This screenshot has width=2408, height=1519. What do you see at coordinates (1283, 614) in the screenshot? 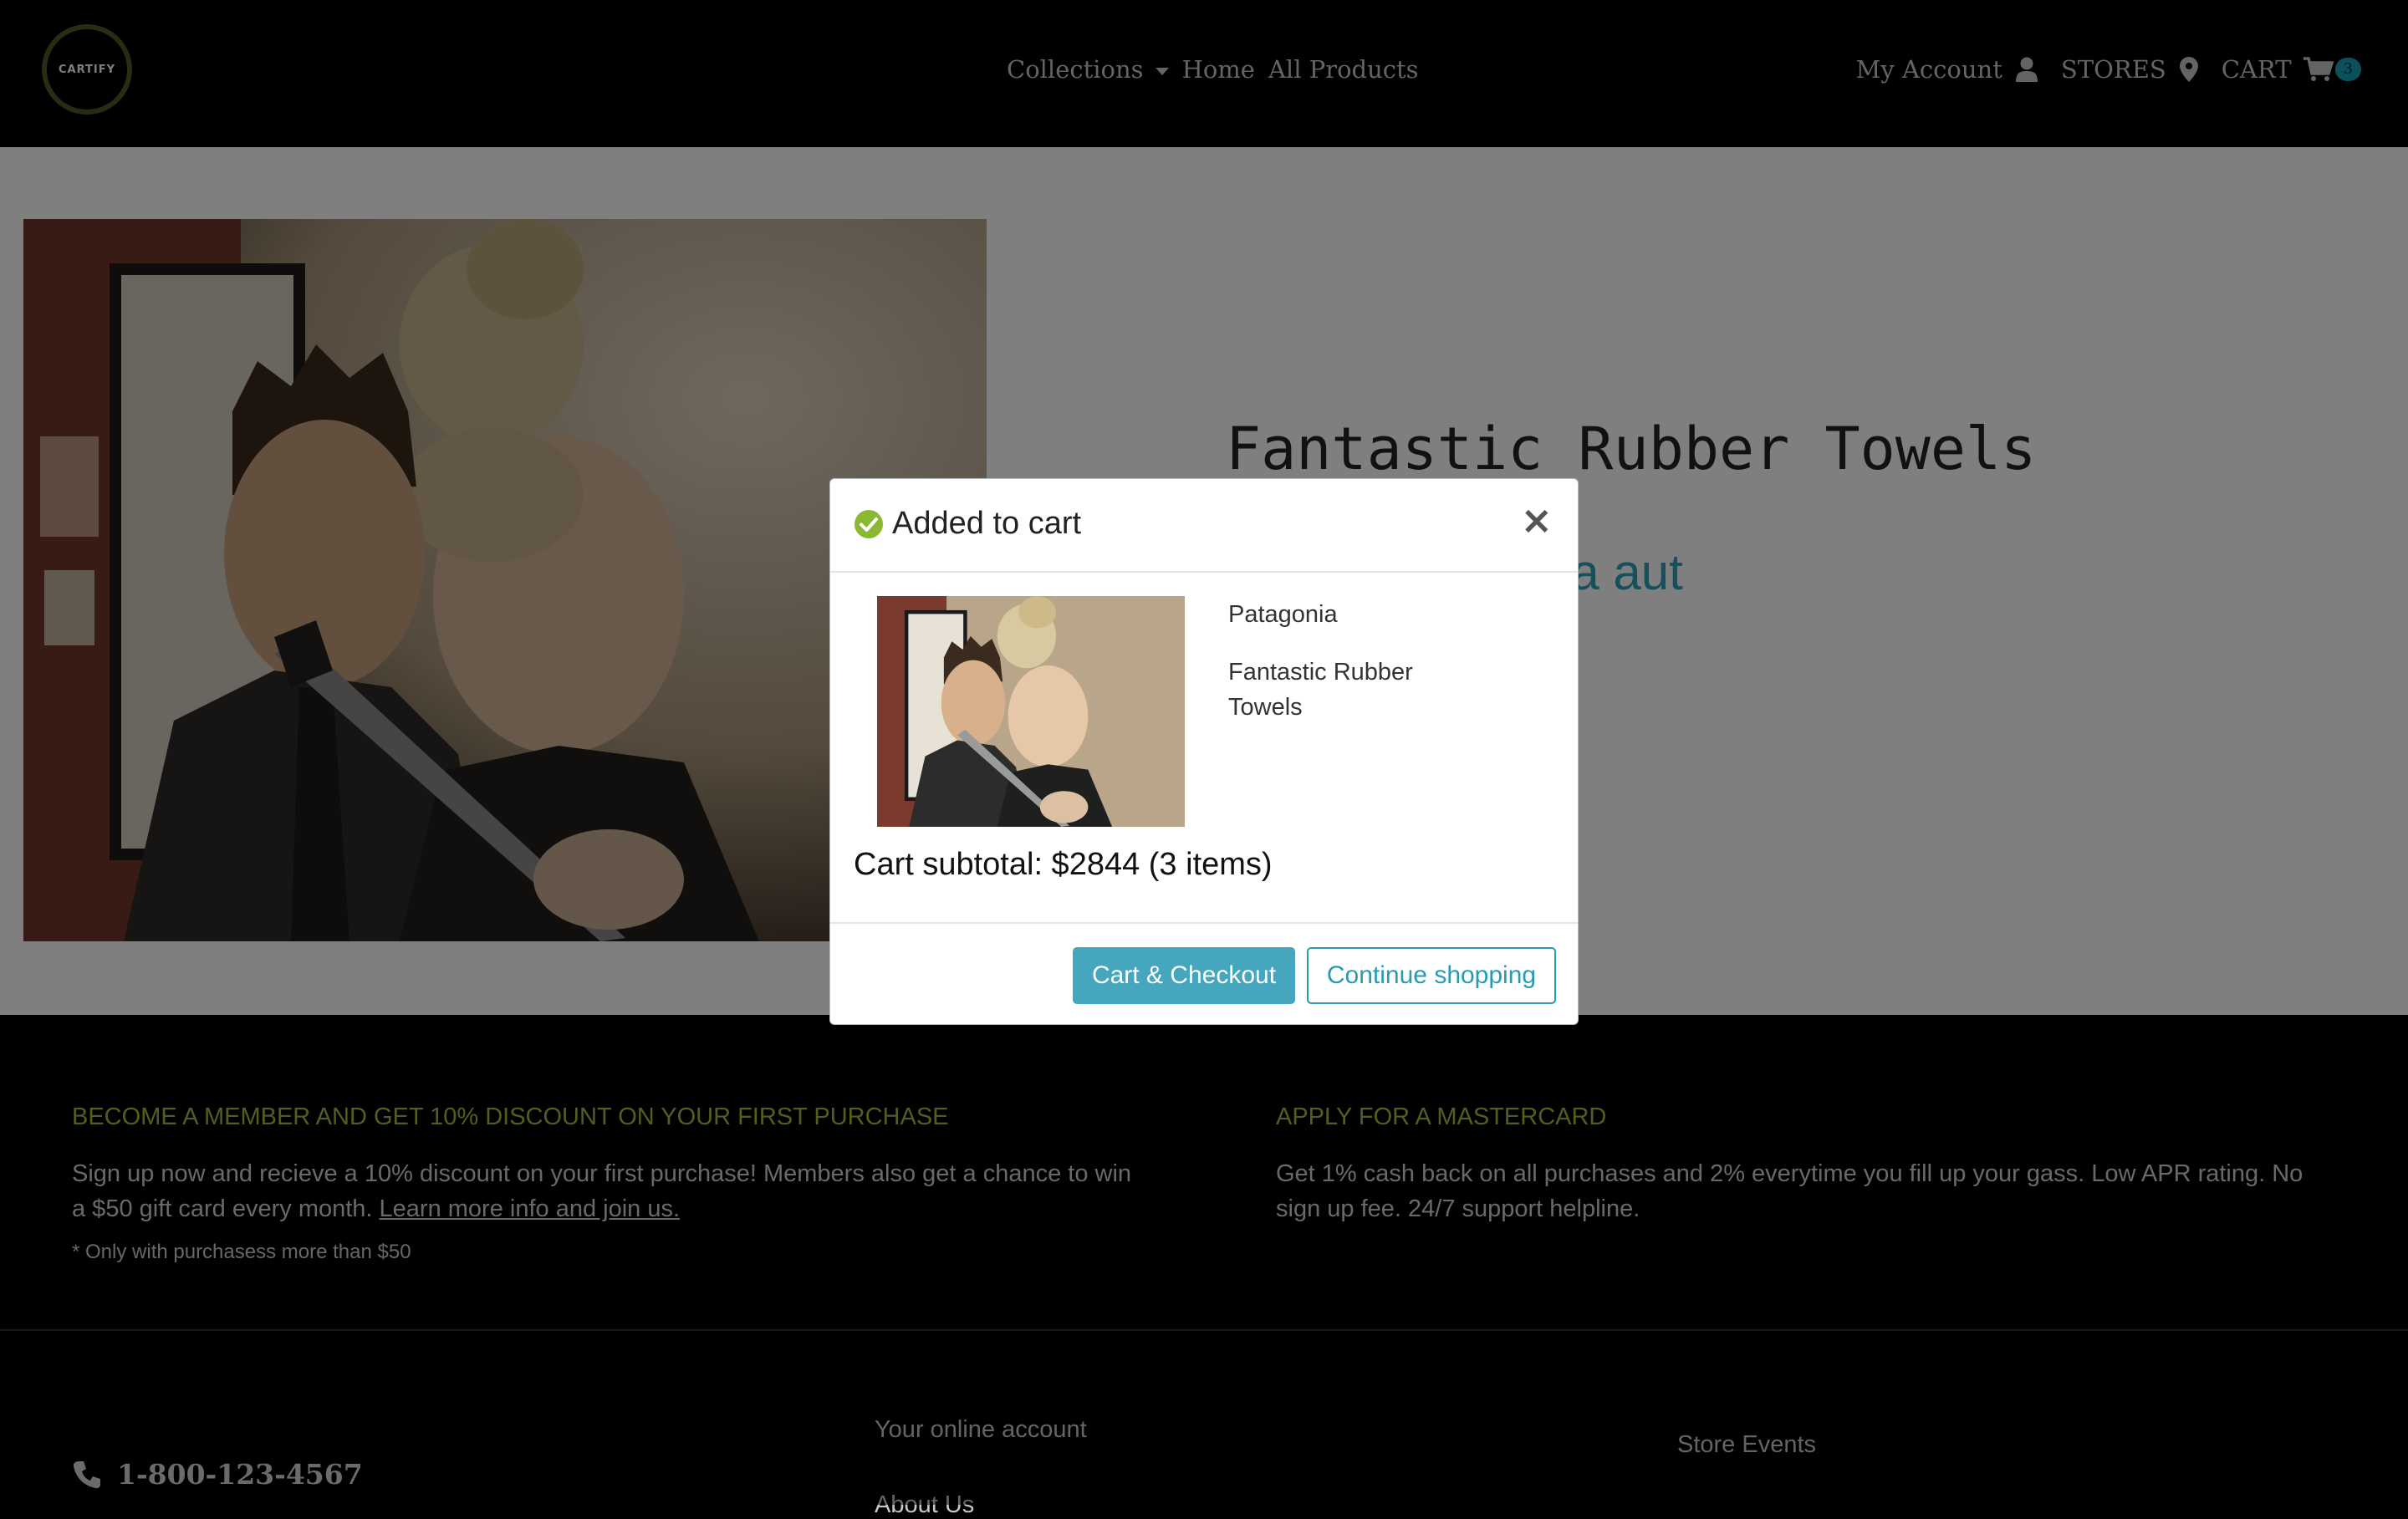
I see `cart-item-brand: Patagonia` at bounding box center [1283, 614].